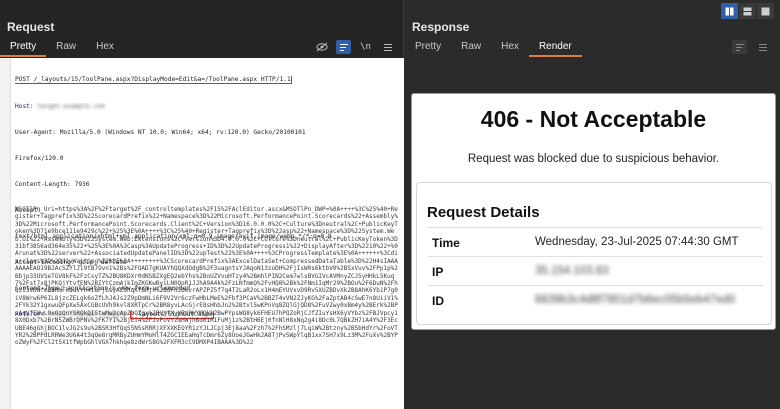  What do you see at coordinates (321, 47) in the screenshot?
I see `hide-icon` at bounding box center [321, 47].